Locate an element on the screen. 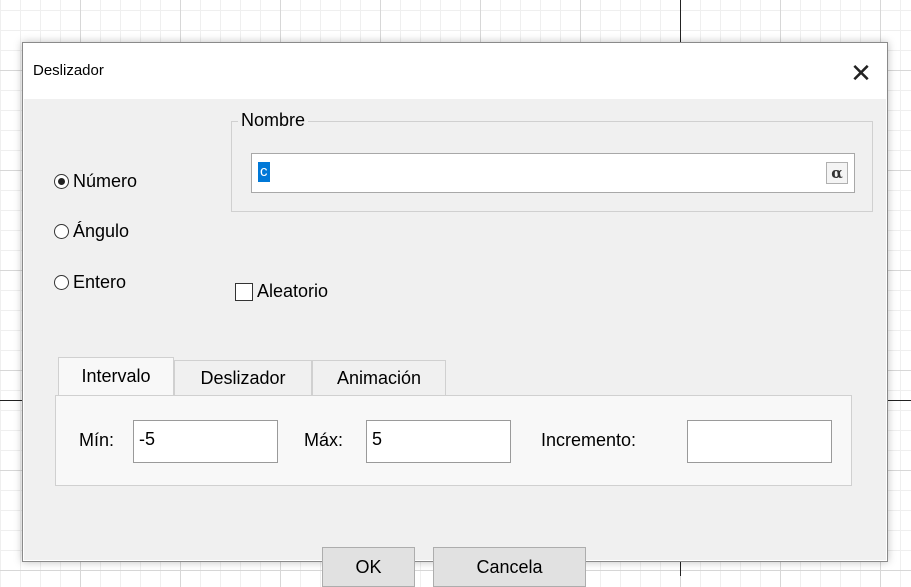  random-label: Aleatorio is located at coordinates (293, 291).